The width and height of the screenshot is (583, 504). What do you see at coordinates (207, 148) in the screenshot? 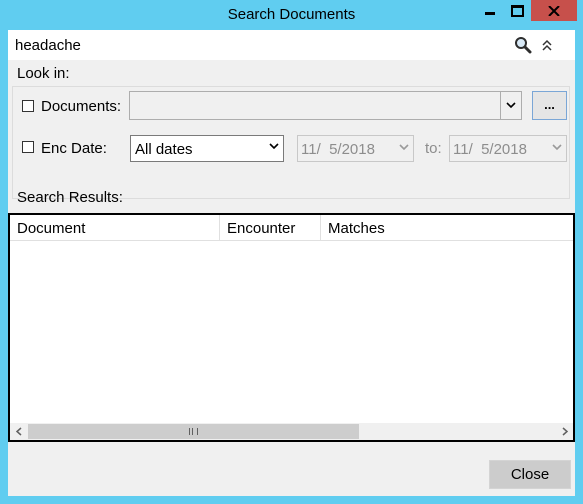
I see `date-range-select: All dates` at bounding box center [207, 148].